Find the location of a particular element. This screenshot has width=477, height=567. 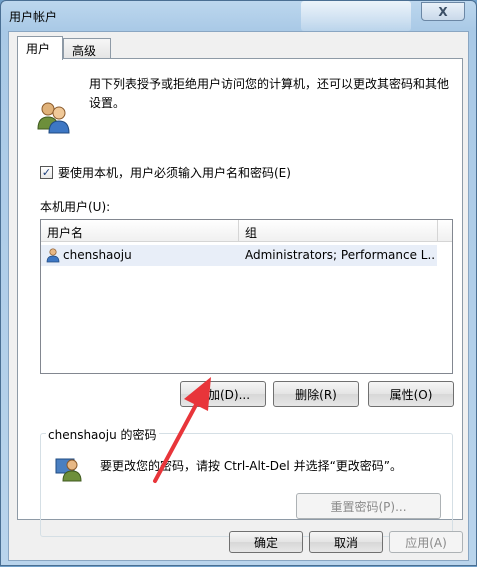

properties-button-label: 属性(O) is located at coordinates (411, 394).